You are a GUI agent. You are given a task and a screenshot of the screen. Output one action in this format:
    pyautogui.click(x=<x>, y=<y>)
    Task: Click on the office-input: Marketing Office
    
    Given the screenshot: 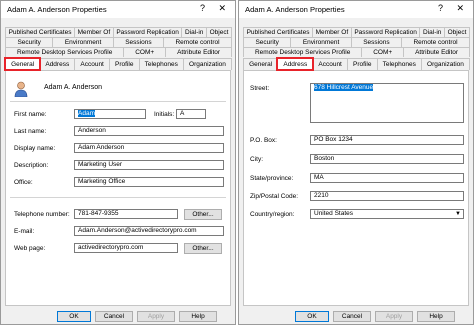 What is the action you would take?
    pyautogui.click(x=149, y=182)
    